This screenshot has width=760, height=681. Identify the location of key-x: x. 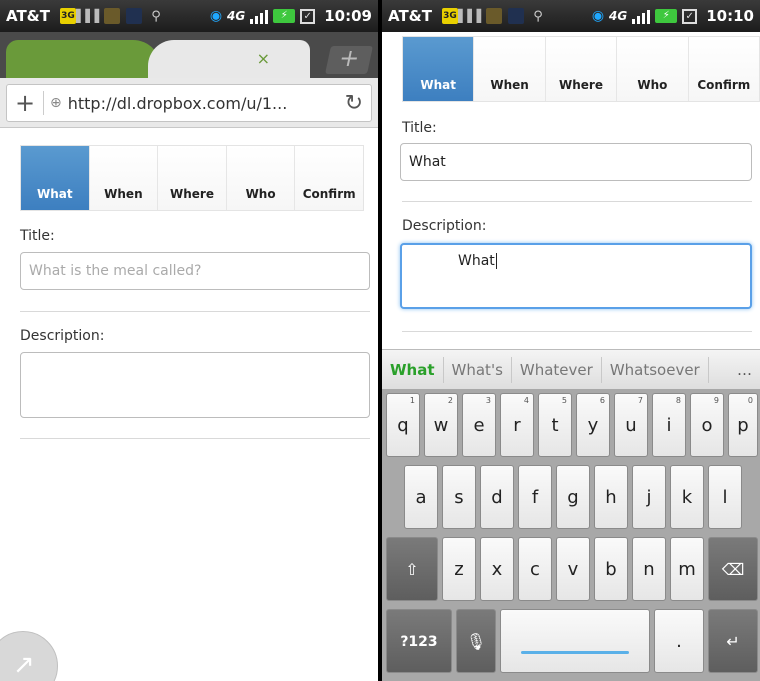
(497, 569).